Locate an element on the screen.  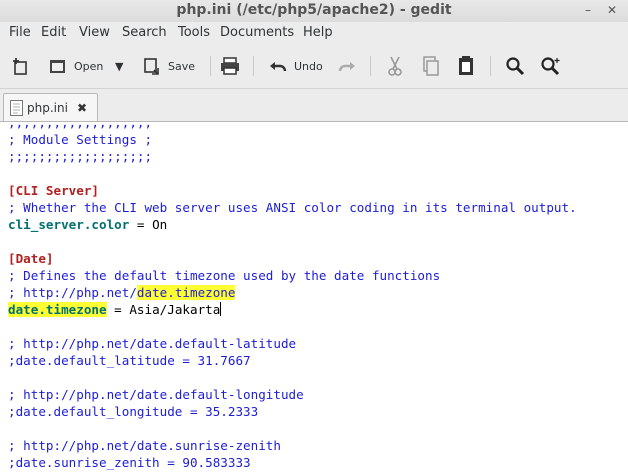
save-icon is located at coordinates (151, 66).